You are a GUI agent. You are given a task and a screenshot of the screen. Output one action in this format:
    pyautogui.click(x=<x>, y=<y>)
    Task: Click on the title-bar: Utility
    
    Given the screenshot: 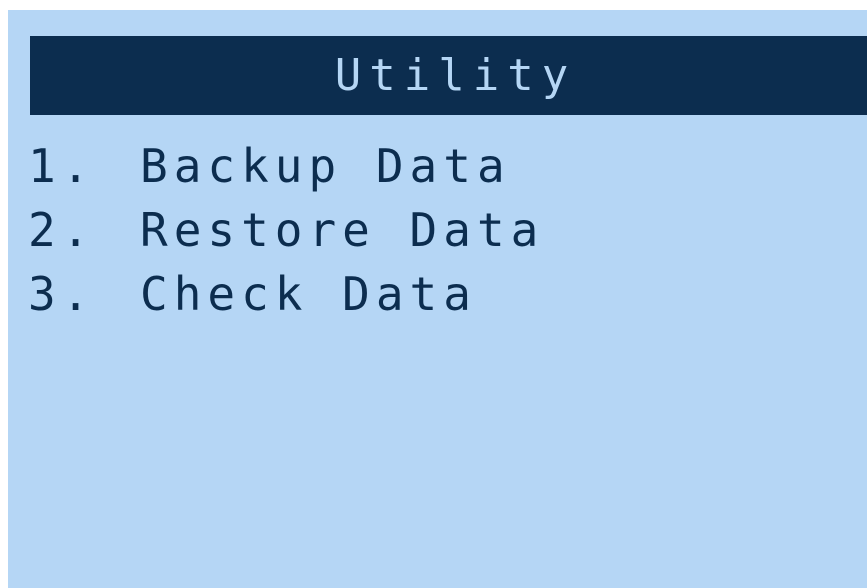 What is the action you would take?
    pyautogui.click(x=448, y=75)
    